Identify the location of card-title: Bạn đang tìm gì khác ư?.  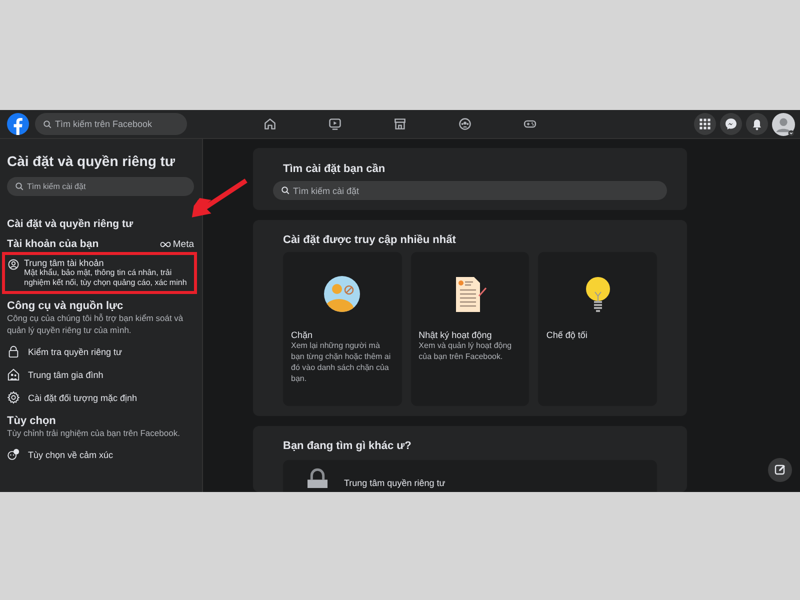
(347, 446).